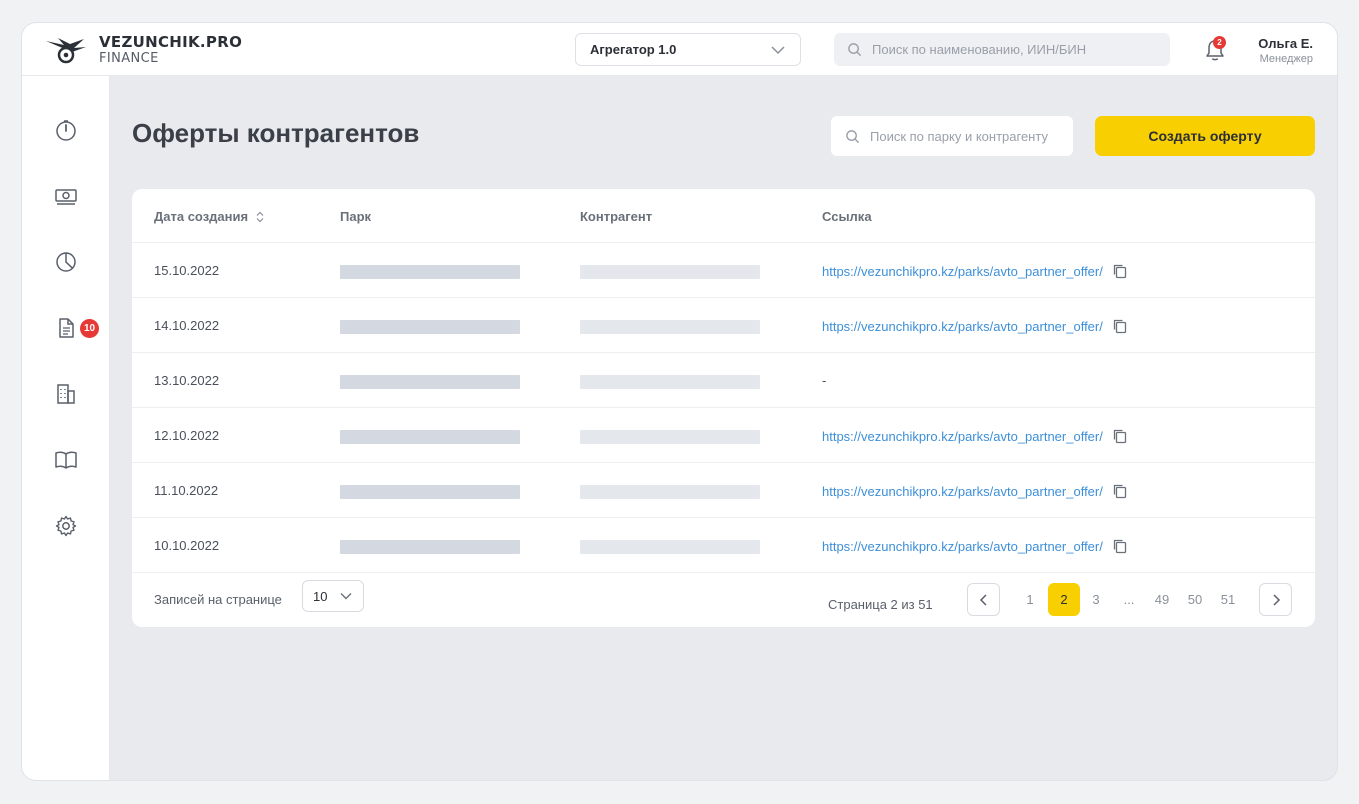 This screenshot has width=1359, height=804. I want to click on row-date: 10.10.2022, so click(187, 545).